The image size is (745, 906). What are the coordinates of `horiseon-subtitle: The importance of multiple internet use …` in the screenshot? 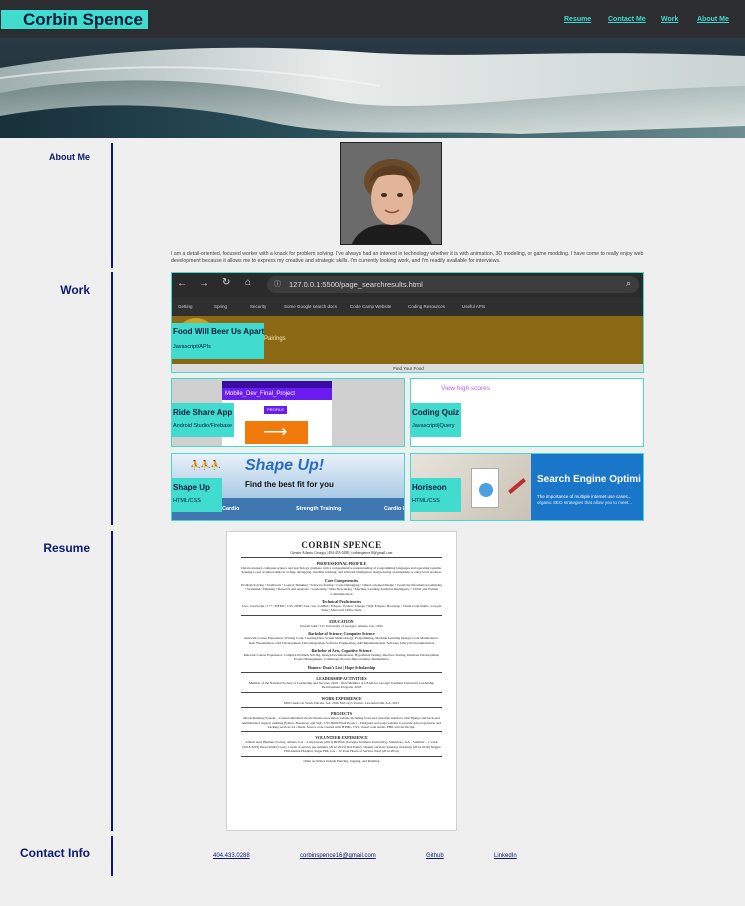 It's located at (584, 496).